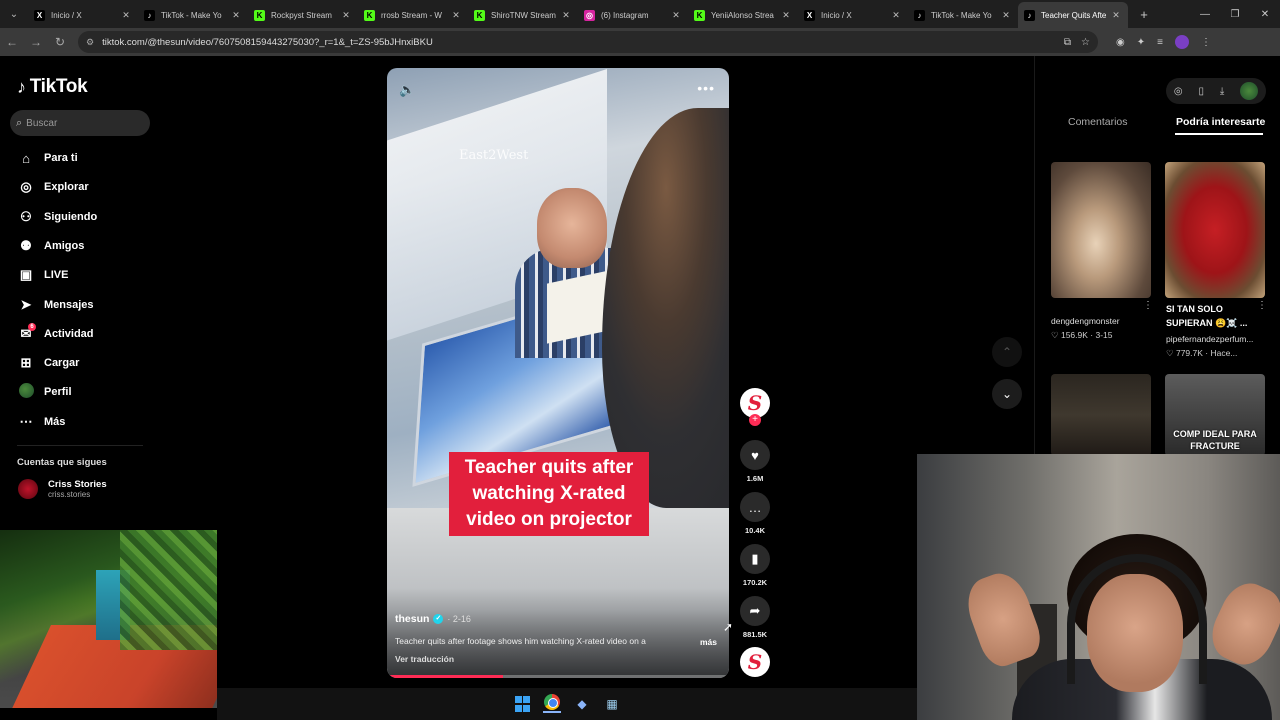 This screenshot has width=1280, height=720. I want to click on share-icon: ➦, so click(755, 611).